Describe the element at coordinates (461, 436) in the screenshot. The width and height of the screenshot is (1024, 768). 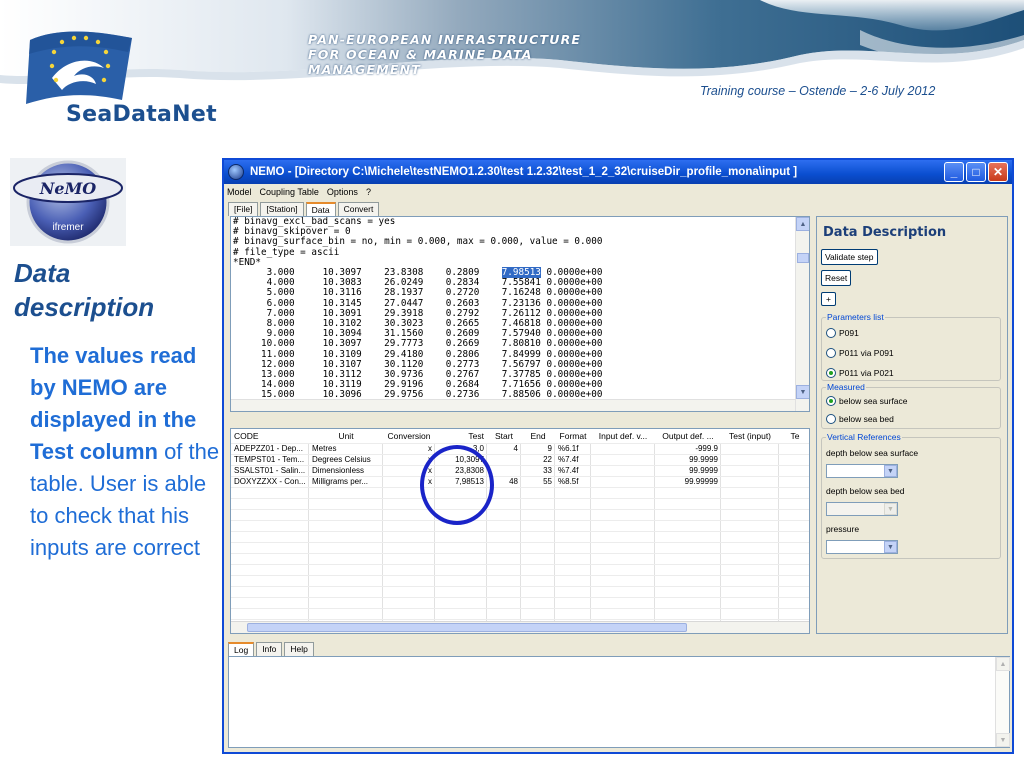
I see `column-header: Test` at that location.